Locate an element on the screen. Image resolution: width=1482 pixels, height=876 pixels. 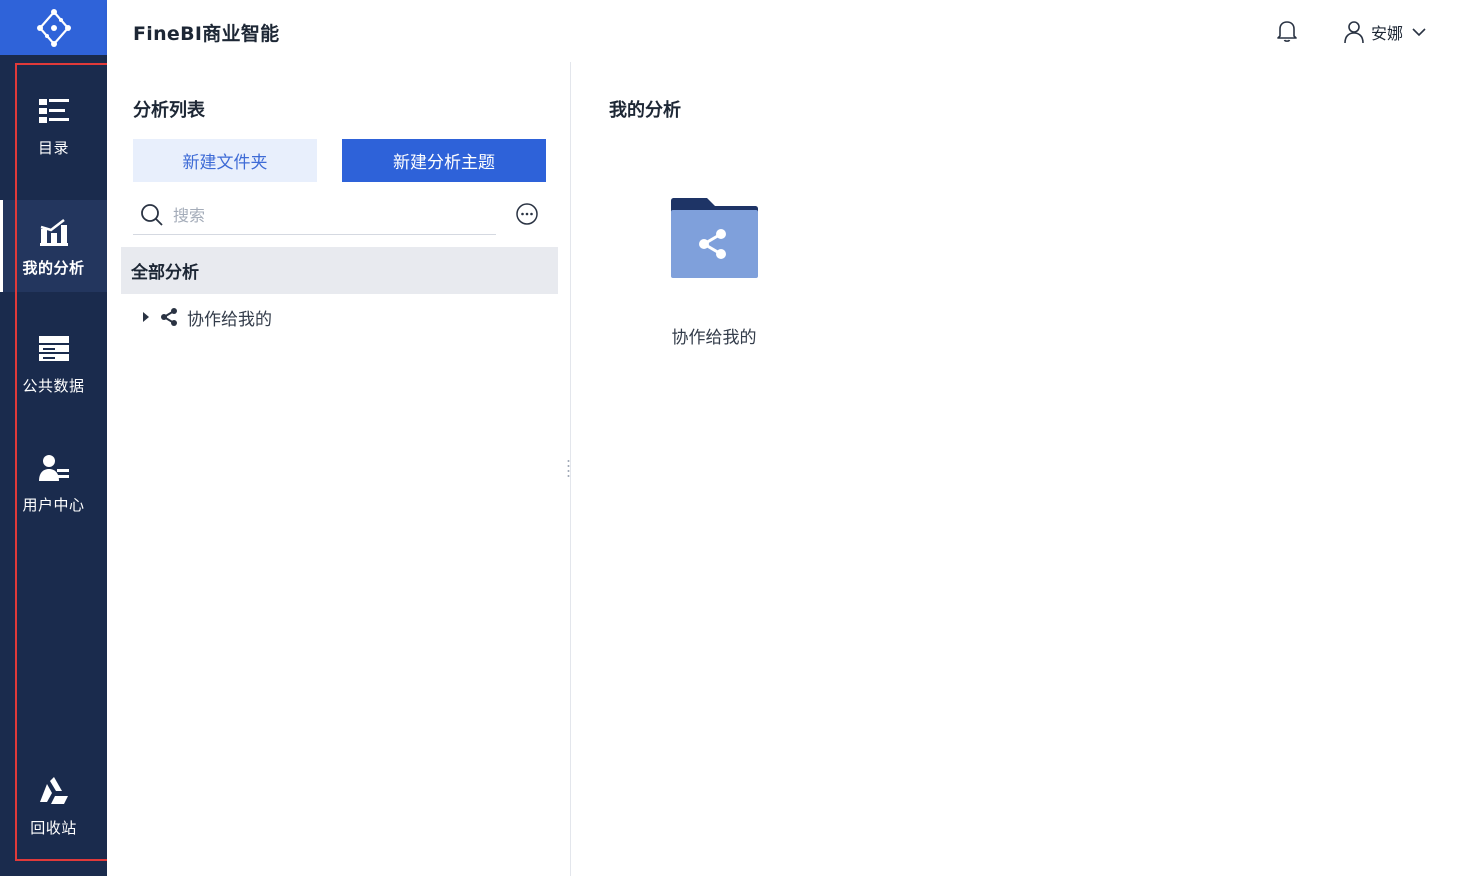
logo is located at coordinates (53, 27).